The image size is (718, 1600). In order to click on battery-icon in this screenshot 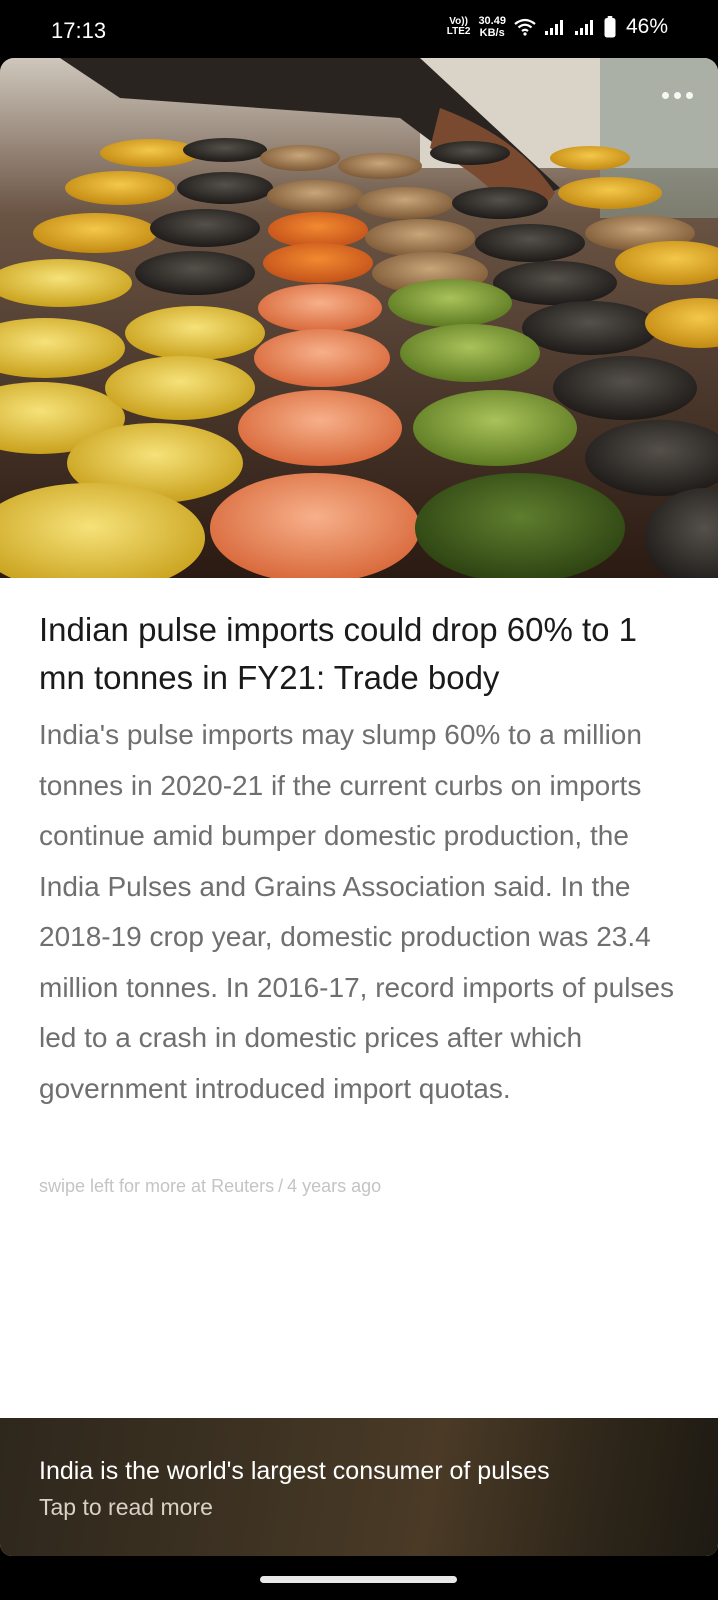, I will do `click(610, 27)`.